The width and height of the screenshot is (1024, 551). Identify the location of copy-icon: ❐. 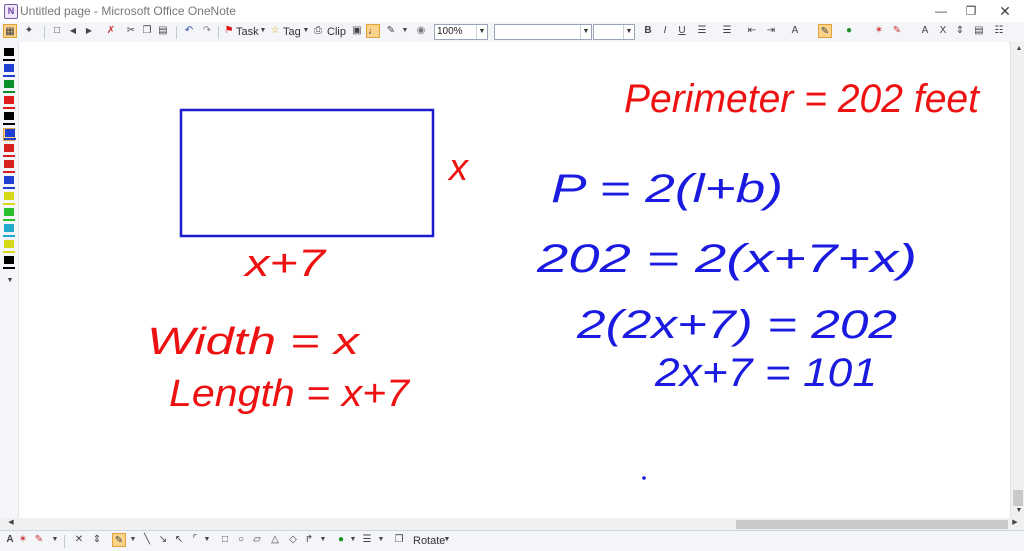
(147, 31).